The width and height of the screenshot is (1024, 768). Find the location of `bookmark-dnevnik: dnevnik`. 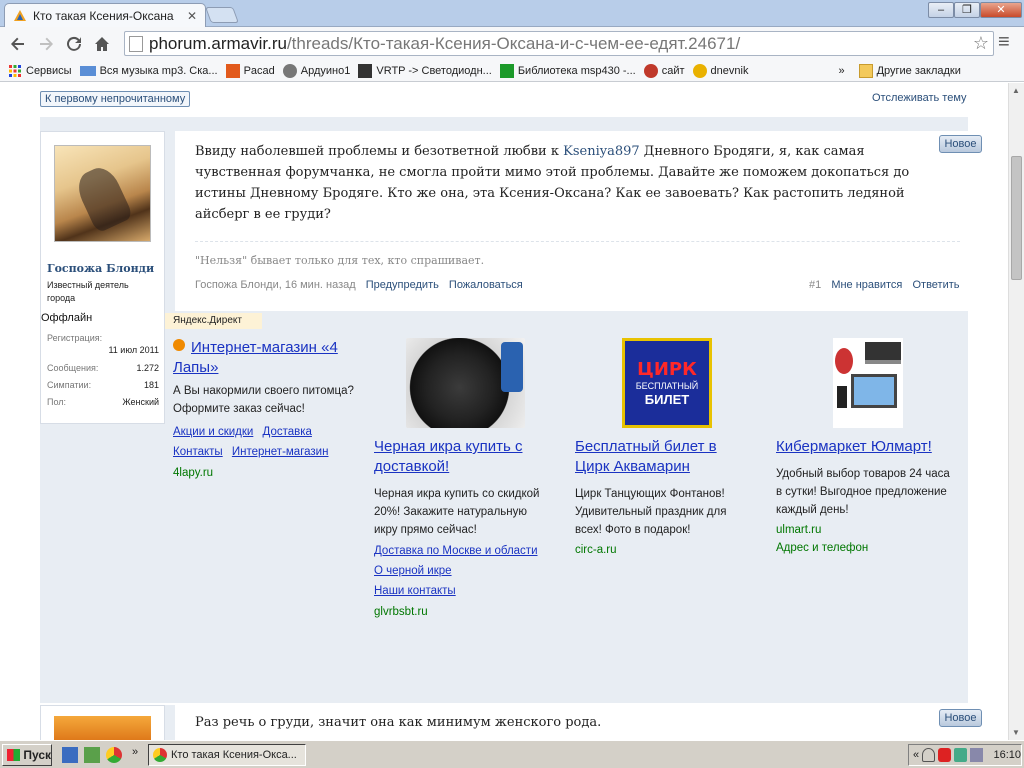

bookmark-dnevnik: dnevnik is located at coordinates (720, 70).